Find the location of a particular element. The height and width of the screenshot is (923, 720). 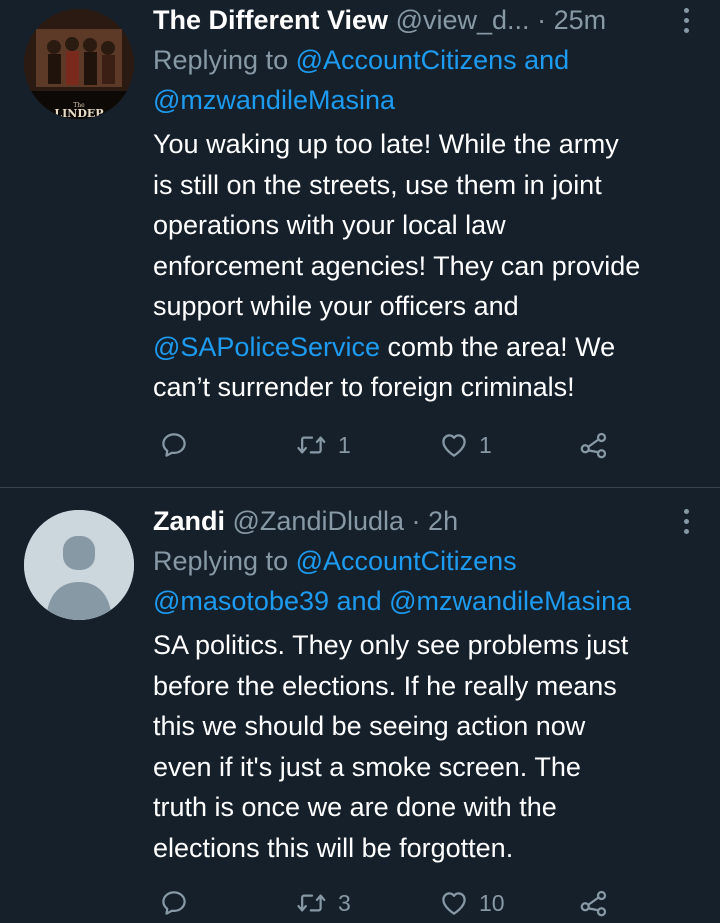

display-name: The Different View is located at coordinates (270, 20).